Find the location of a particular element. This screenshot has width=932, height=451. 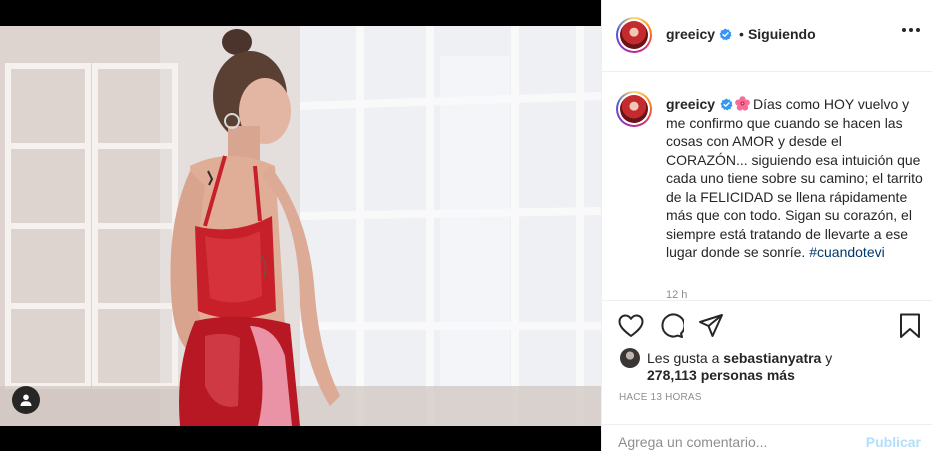

likes-summary: Les gusta a sebastianyatra y is located at coordinates (726, 358).